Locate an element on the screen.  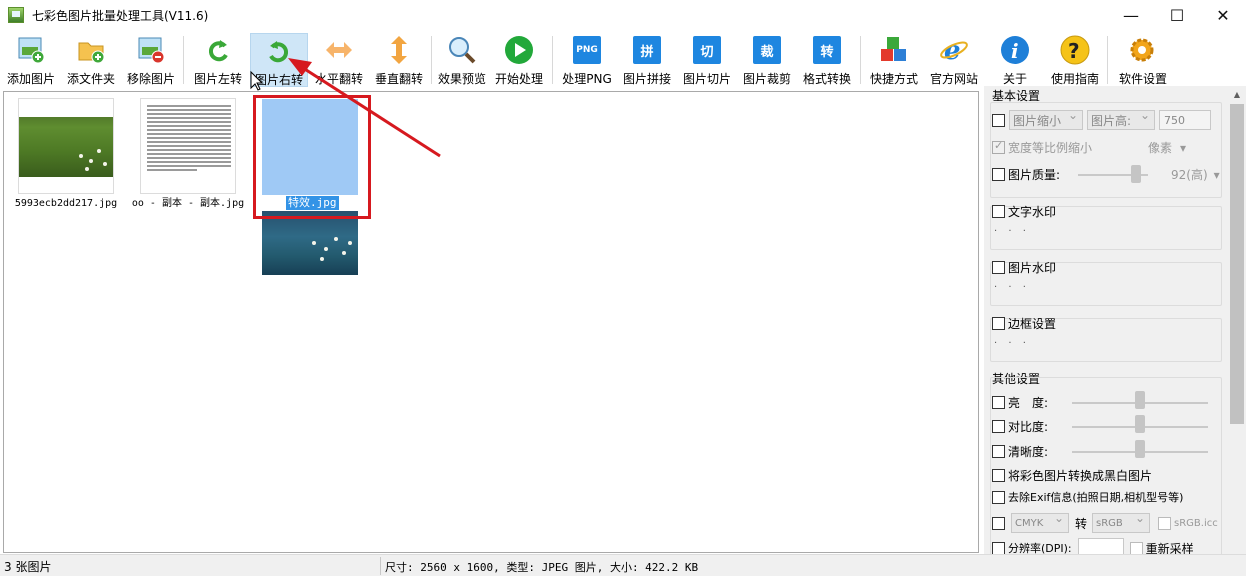
source-color-select: CMYK is located at coordinates (1040, 522).